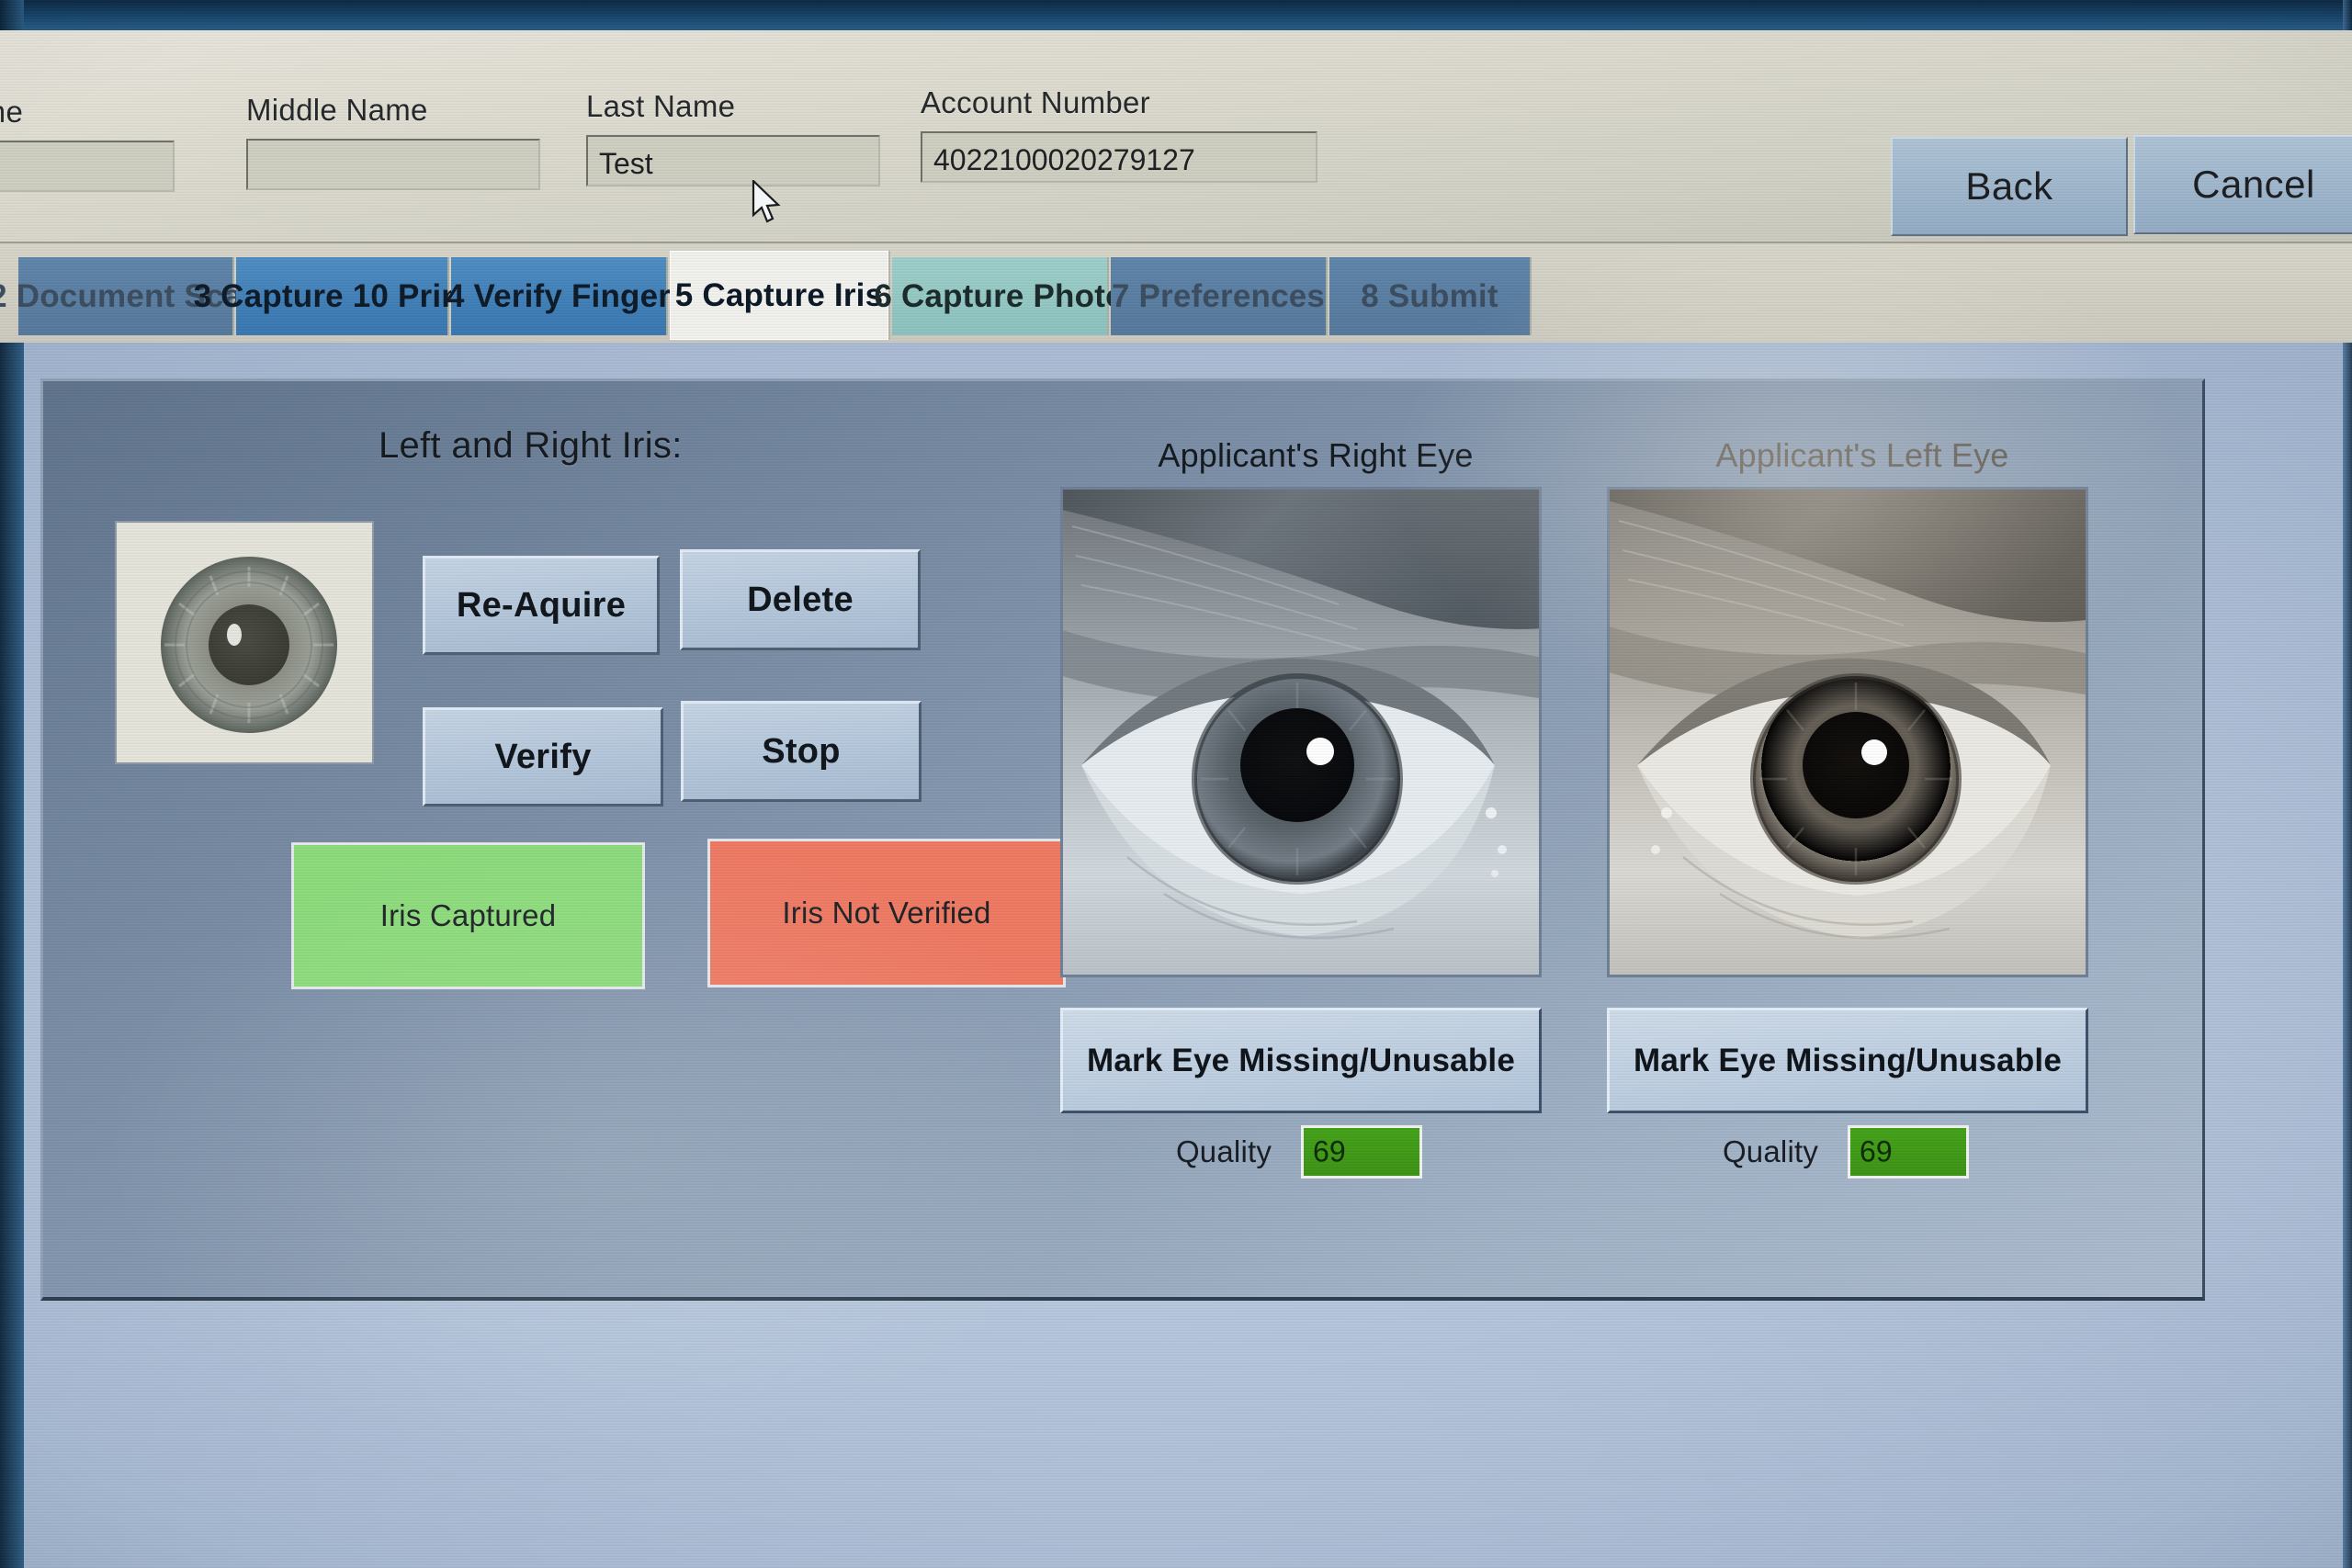 The width and height of the screenshot is (2352, 1568). Describe the element at coordinates (531, 446) in the screenshot. I see `section-caption: Left and Right Iris:` at that location.